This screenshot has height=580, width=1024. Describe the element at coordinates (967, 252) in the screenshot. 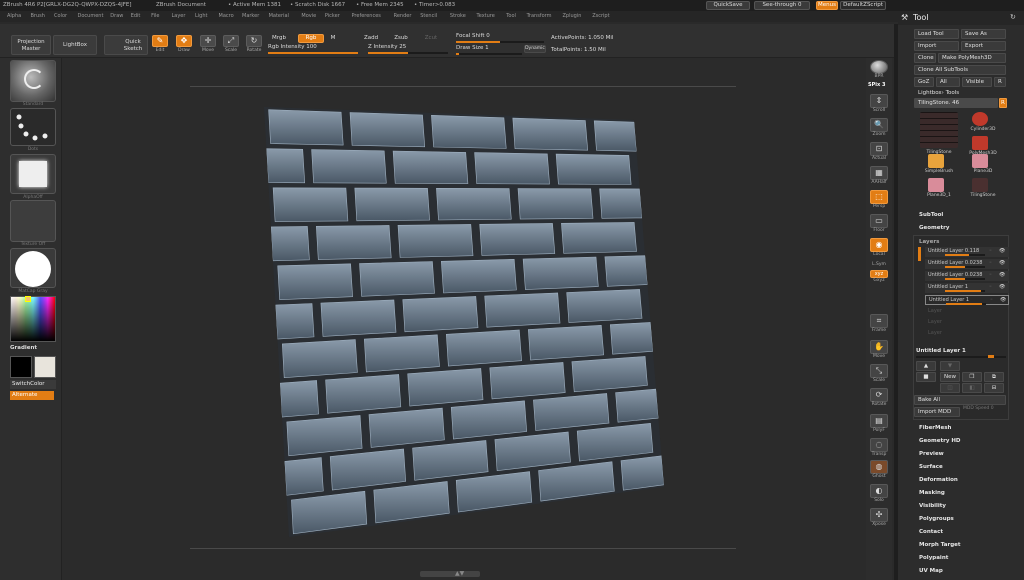

I see `layer-row: Untitled Layer 0.118 ◦ 👁` at that location.